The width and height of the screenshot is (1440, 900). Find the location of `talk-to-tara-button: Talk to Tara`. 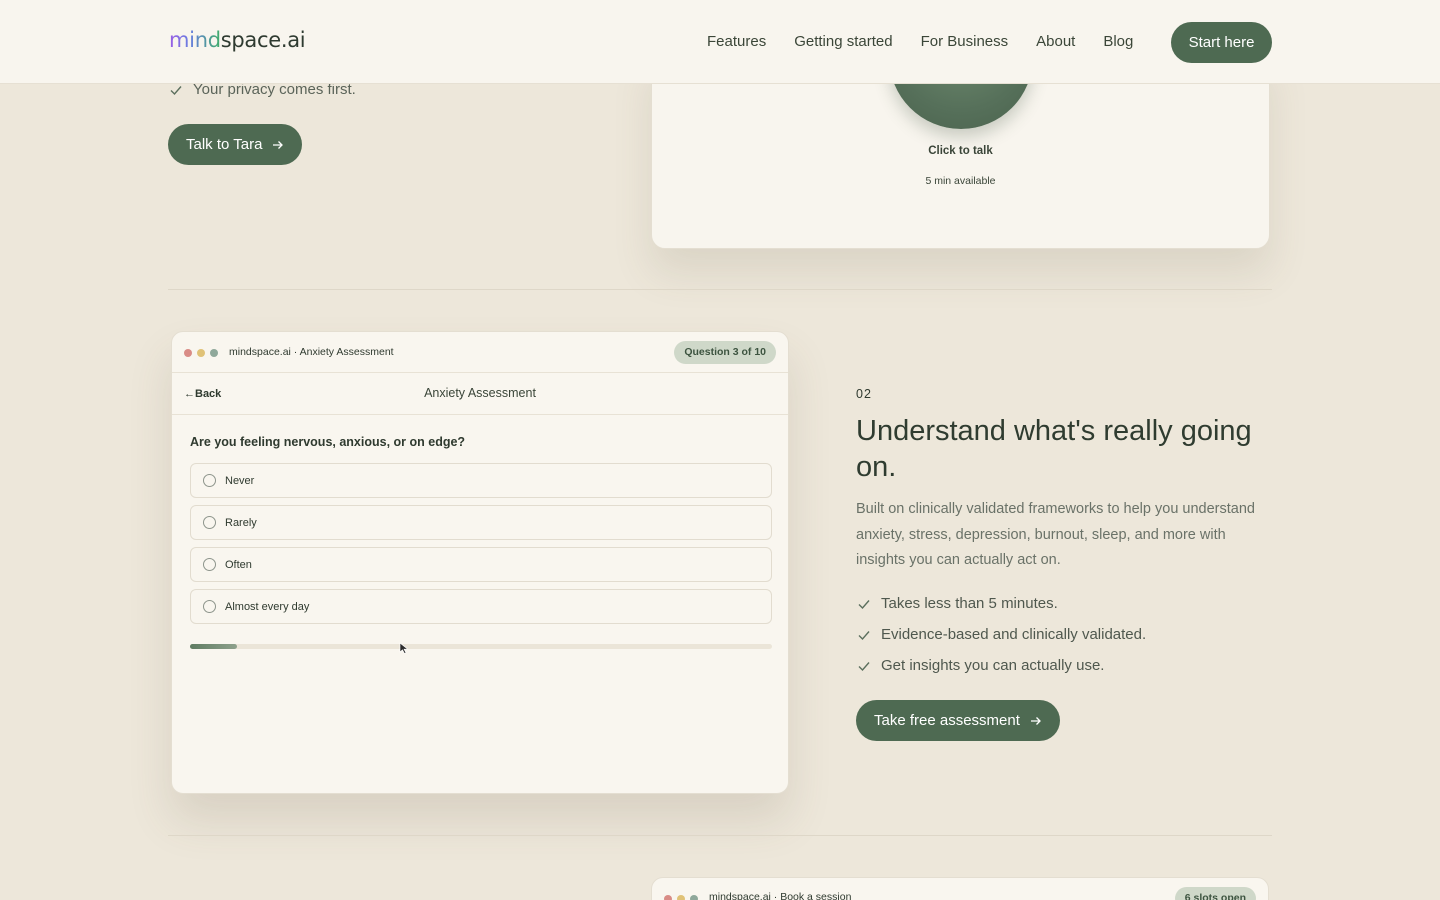

talk-to-tara-button: Talk to Tara is located at coordinates (235, 144).